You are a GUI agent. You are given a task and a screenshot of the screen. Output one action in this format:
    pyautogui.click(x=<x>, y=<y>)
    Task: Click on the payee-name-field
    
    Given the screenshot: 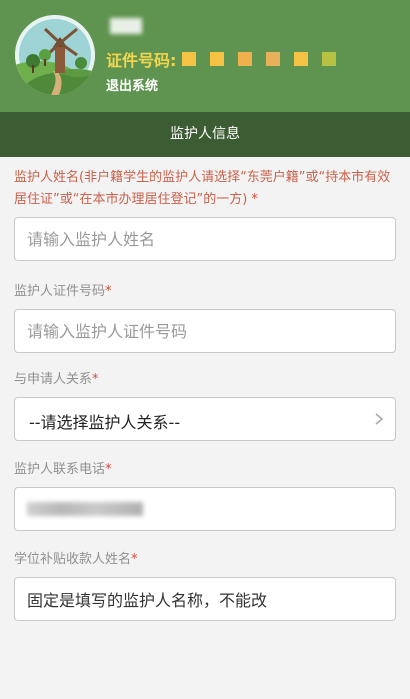 What is the action you would take?
    pyautogui.click(x=205, y=599)
    